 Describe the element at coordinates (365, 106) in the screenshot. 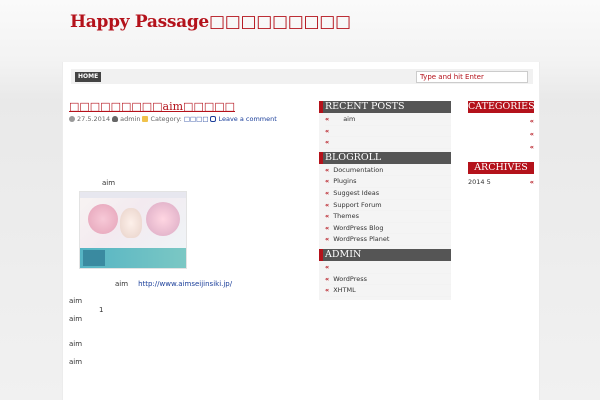

I see `widget-title-text: RECENT POSTS` at that location.